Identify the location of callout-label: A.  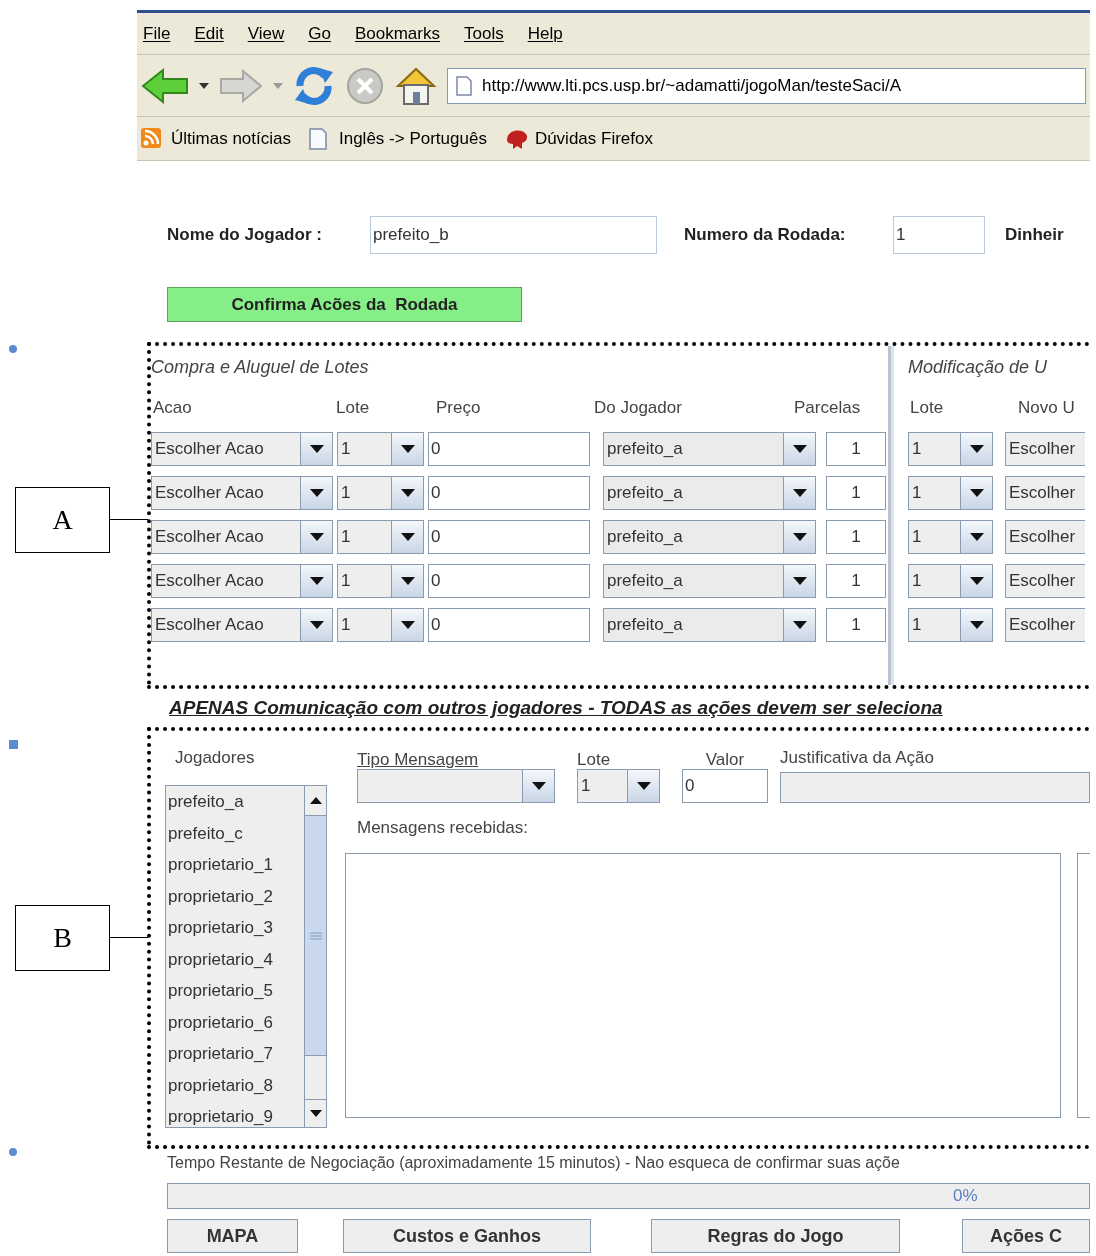
(62, 520).